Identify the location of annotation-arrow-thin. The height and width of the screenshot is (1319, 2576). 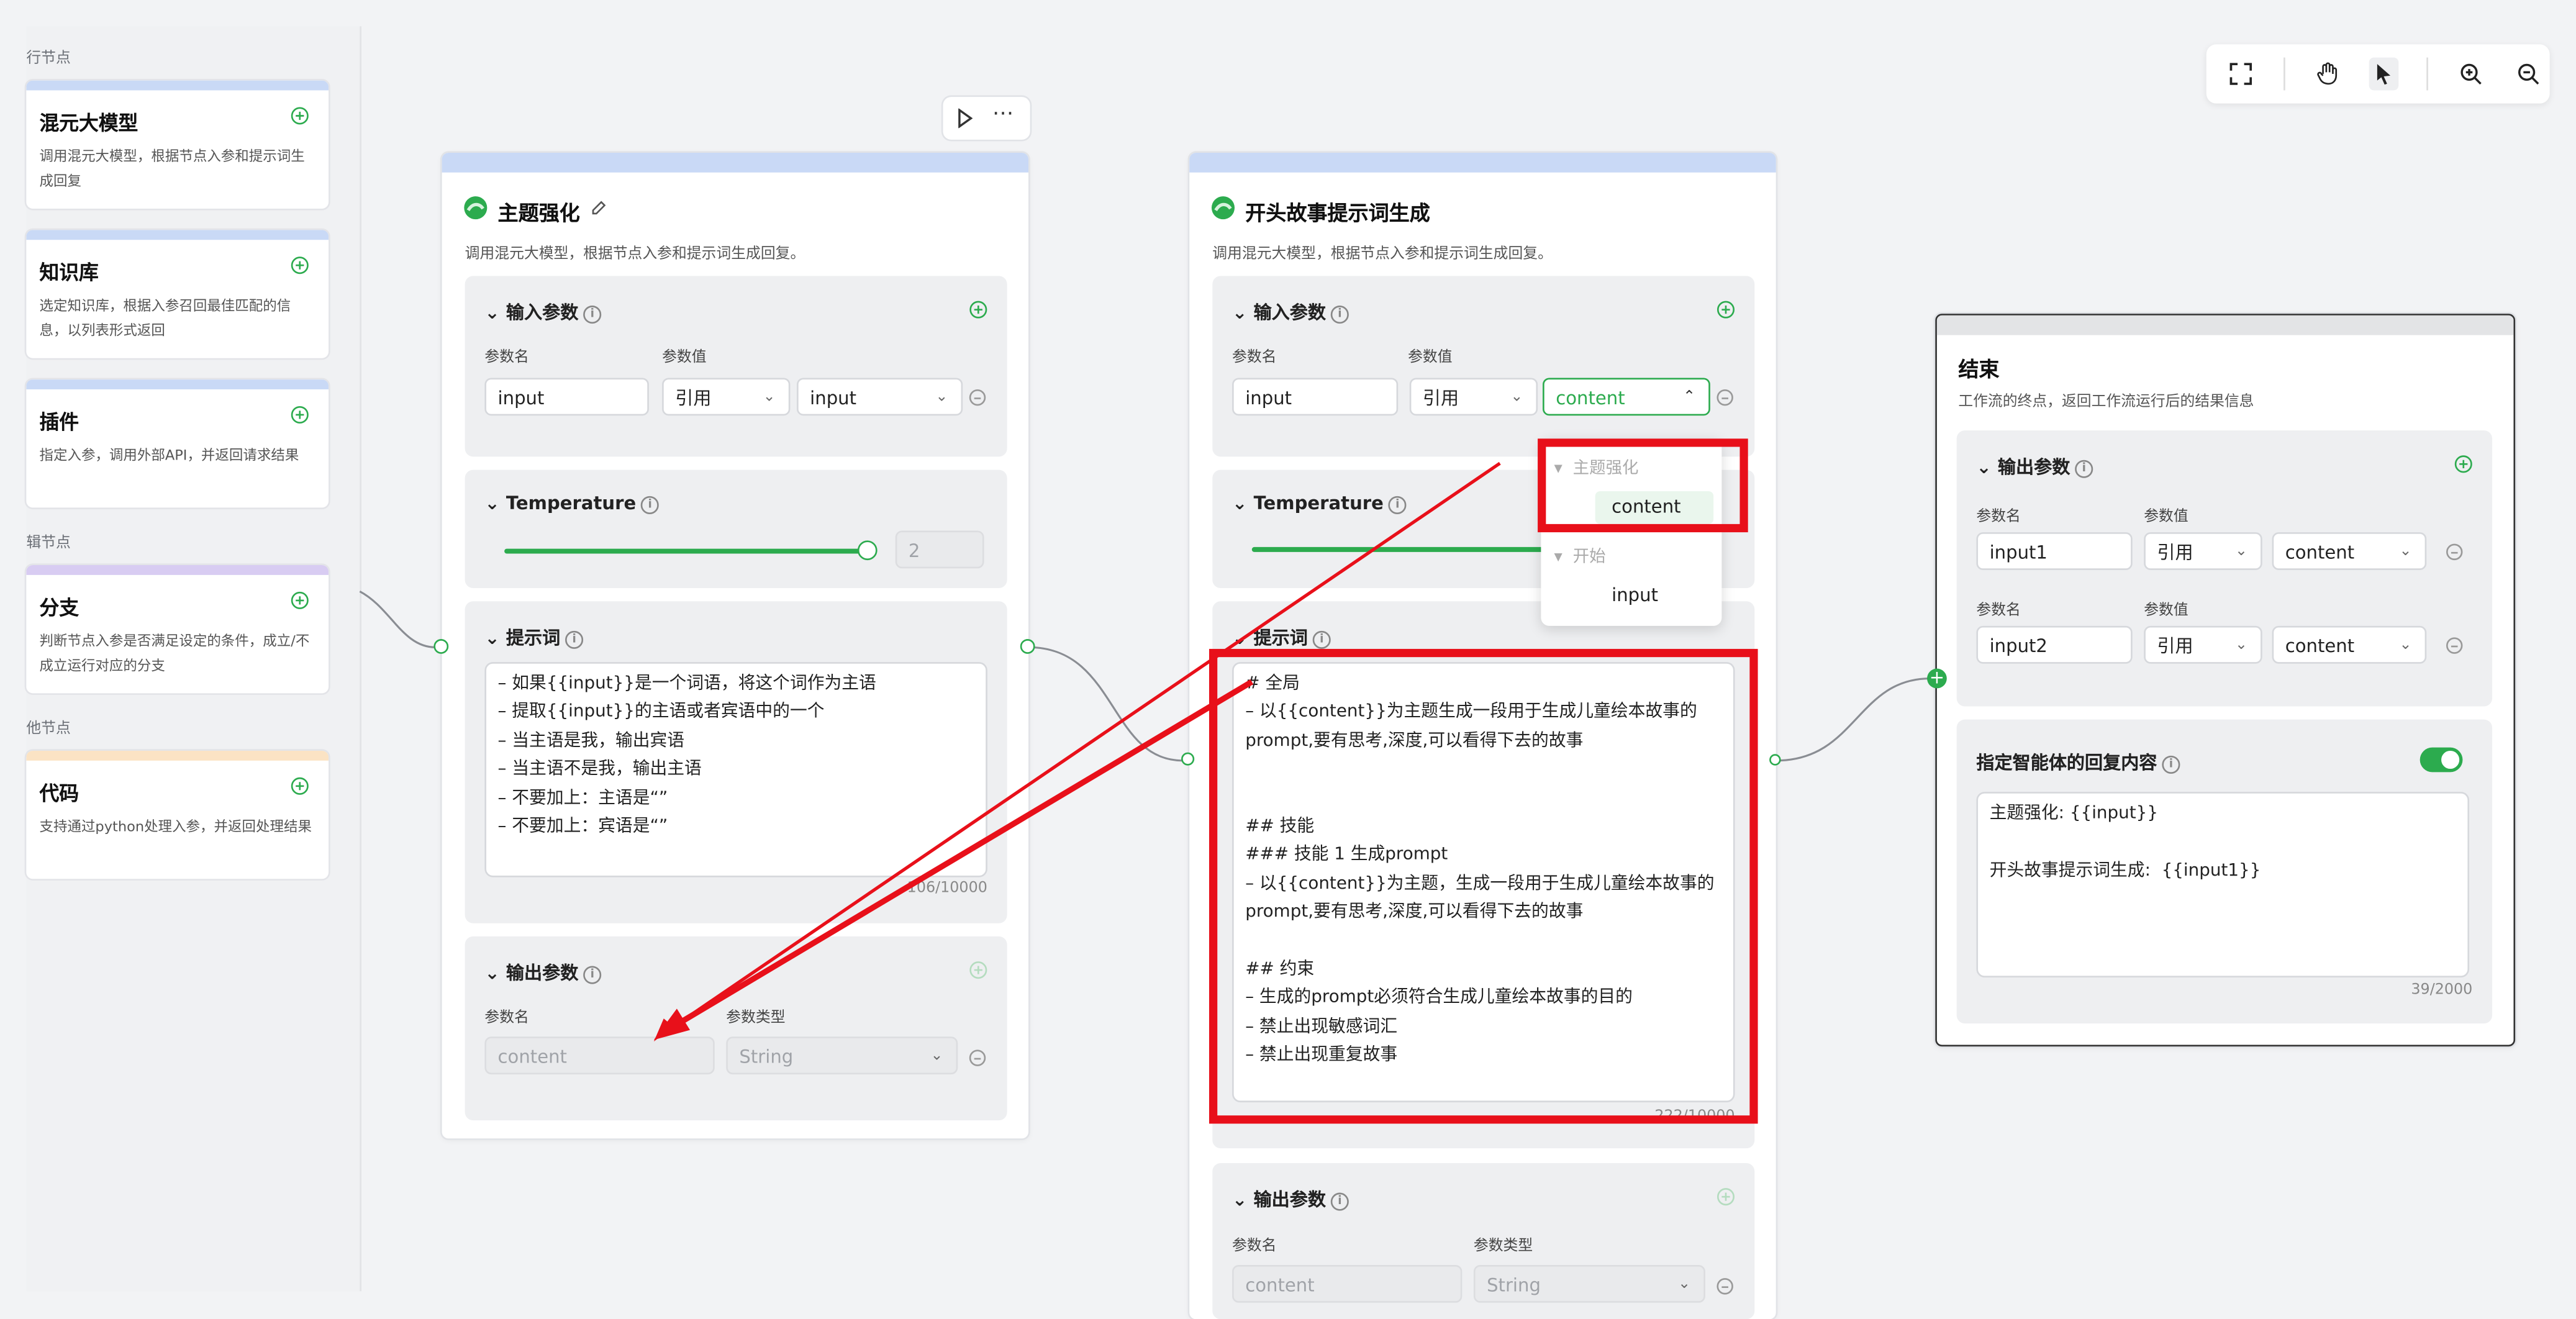
(1087, 744).